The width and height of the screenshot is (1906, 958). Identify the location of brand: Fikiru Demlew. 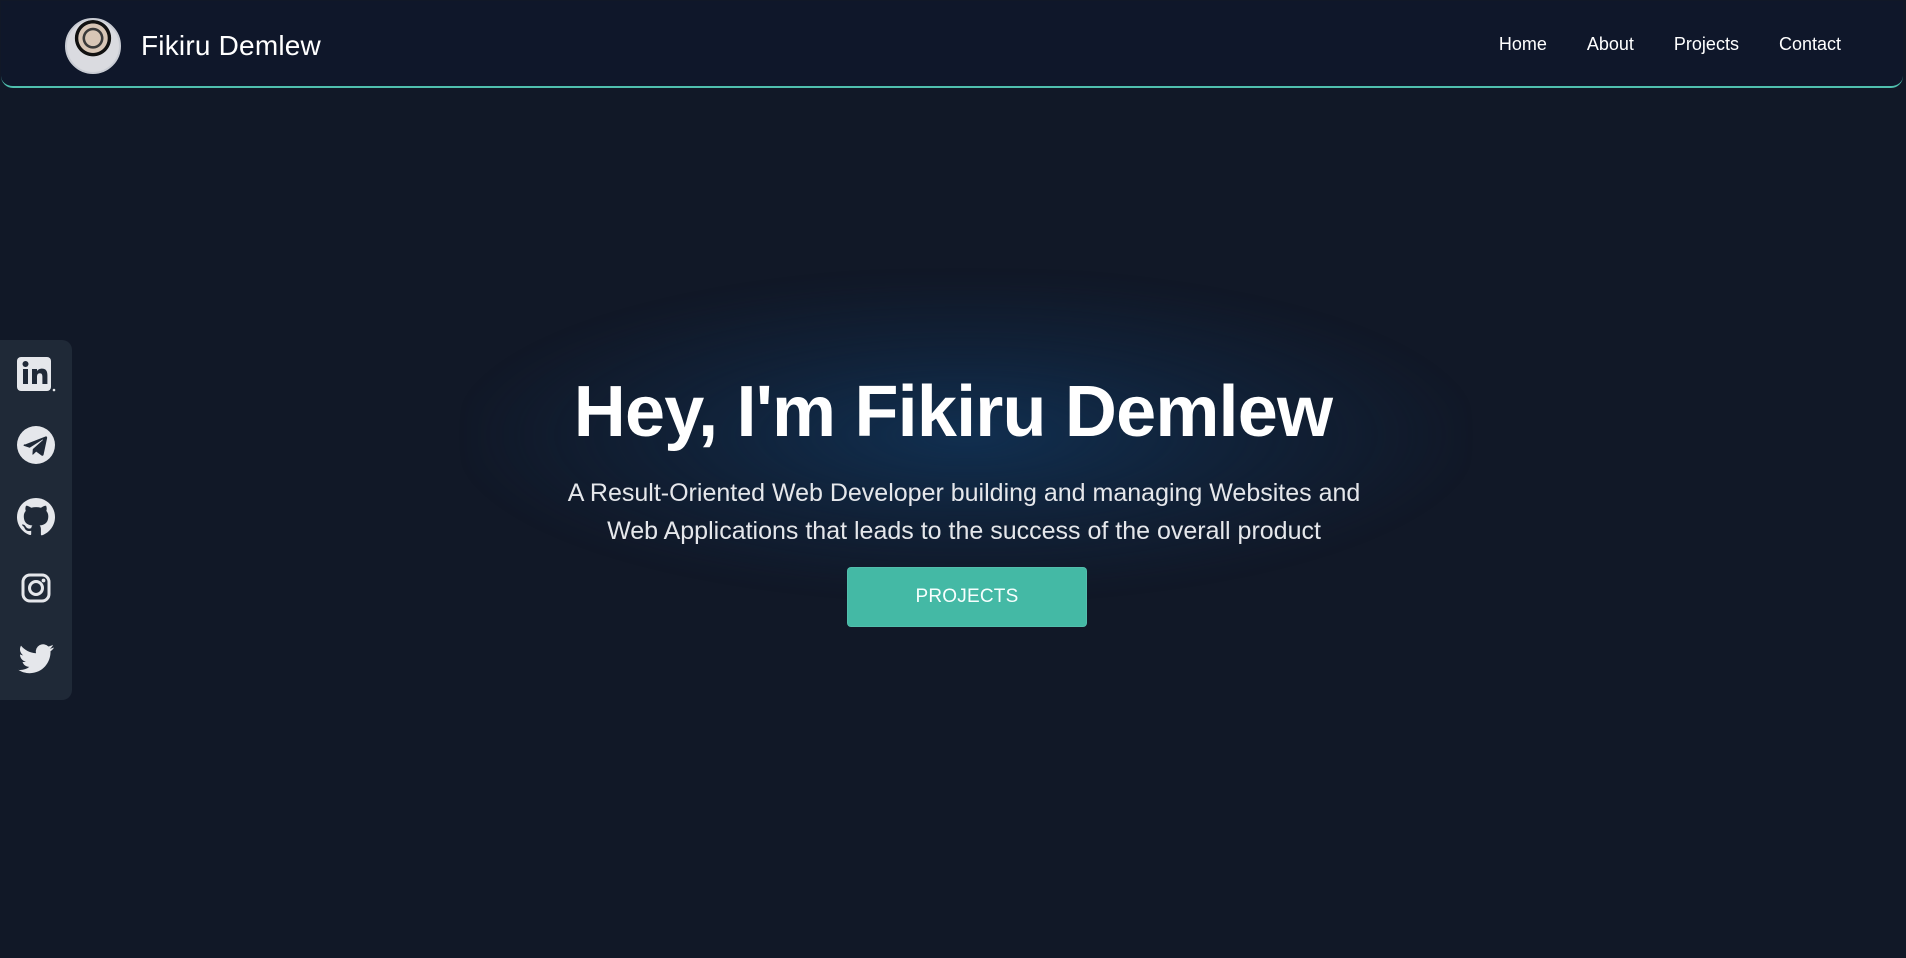
(193, 46).